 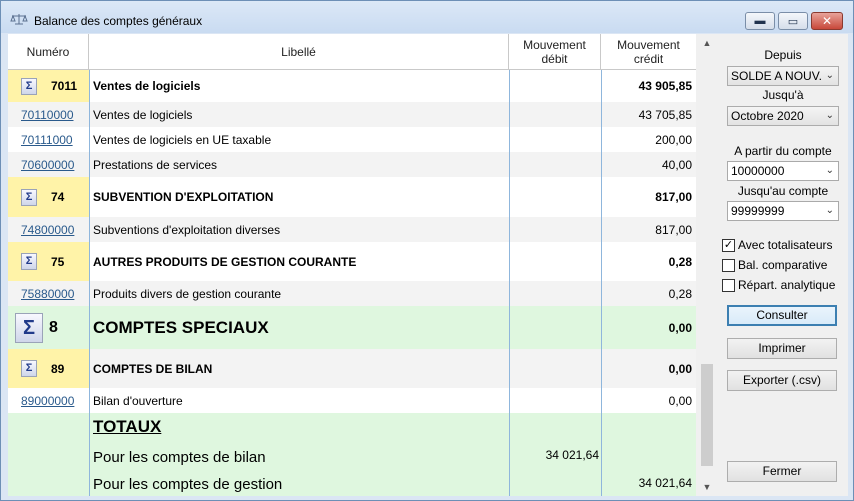 What do you see at coordinates (155, 164) in the screenshot?
I see `row-label: Prestations de services` at bounding box center [155, 164].